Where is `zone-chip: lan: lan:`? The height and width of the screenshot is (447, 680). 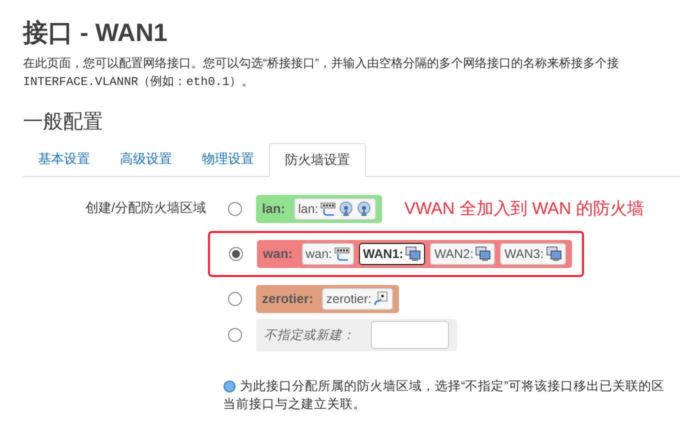 zone-chip: lan: lan: is located at coordinates (319, 209).